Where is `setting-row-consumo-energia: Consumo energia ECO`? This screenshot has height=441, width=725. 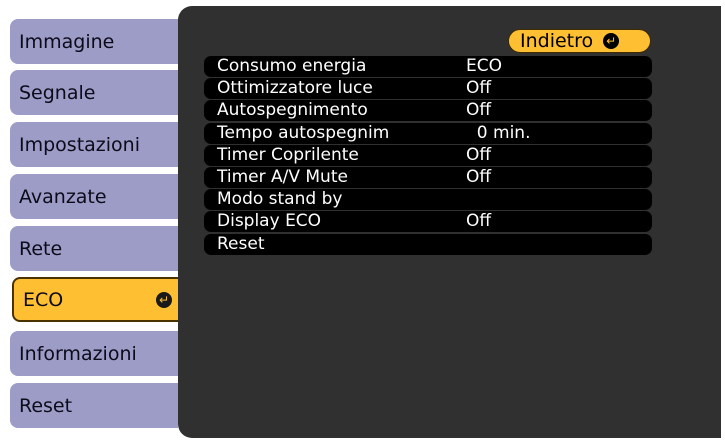
setting-row-consumo-energia: Consumo energia ECO is located at coordinates (428, 66).